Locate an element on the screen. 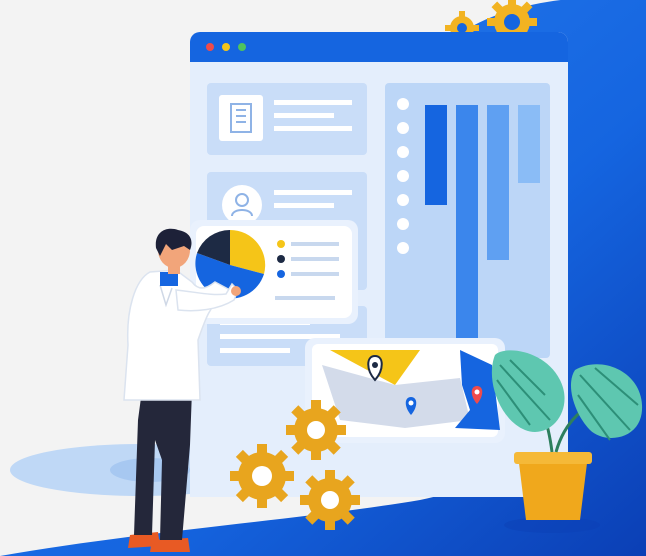 The height and width of the screenshot is (556, 646). red-dot is located at coordinates (210, 47).